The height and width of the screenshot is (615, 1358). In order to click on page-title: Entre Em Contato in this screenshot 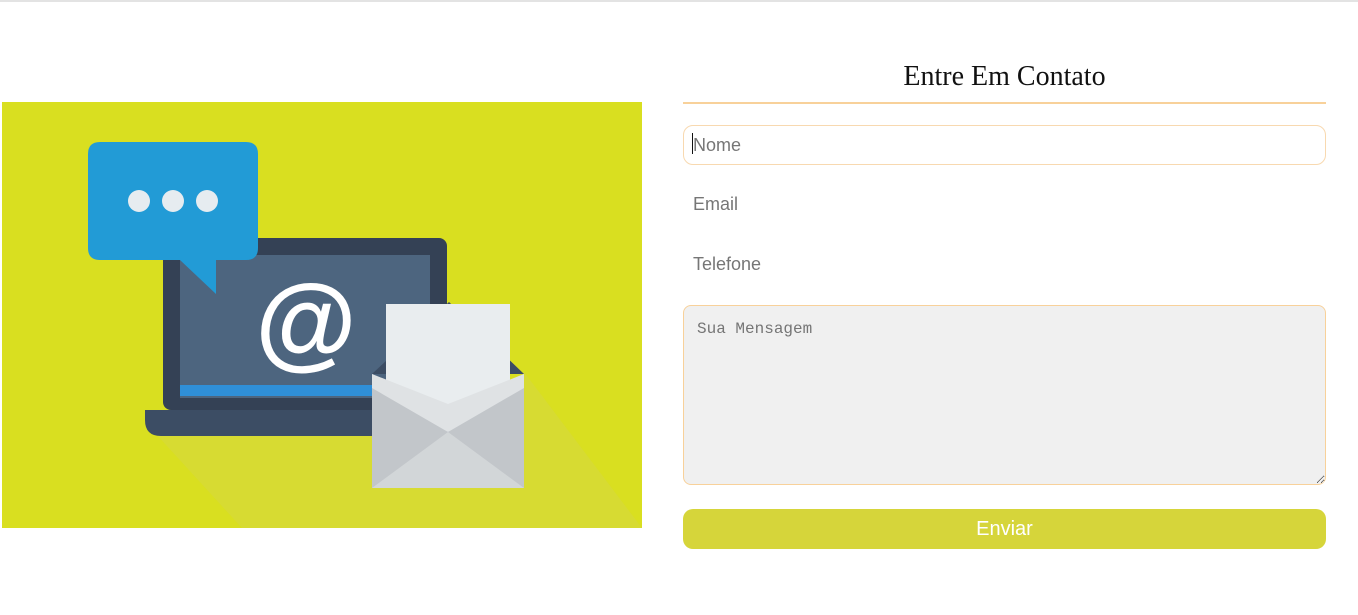, I will do `click(1004, 76)`.